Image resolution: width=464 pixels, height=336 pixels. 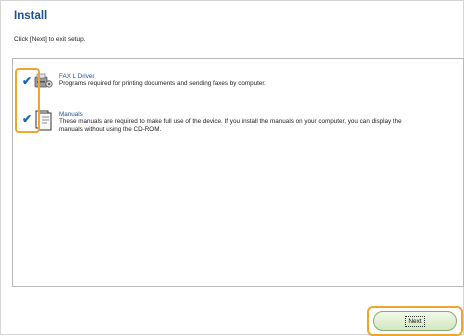 I want to click on page-title: Install, so click(x=31, y=16).